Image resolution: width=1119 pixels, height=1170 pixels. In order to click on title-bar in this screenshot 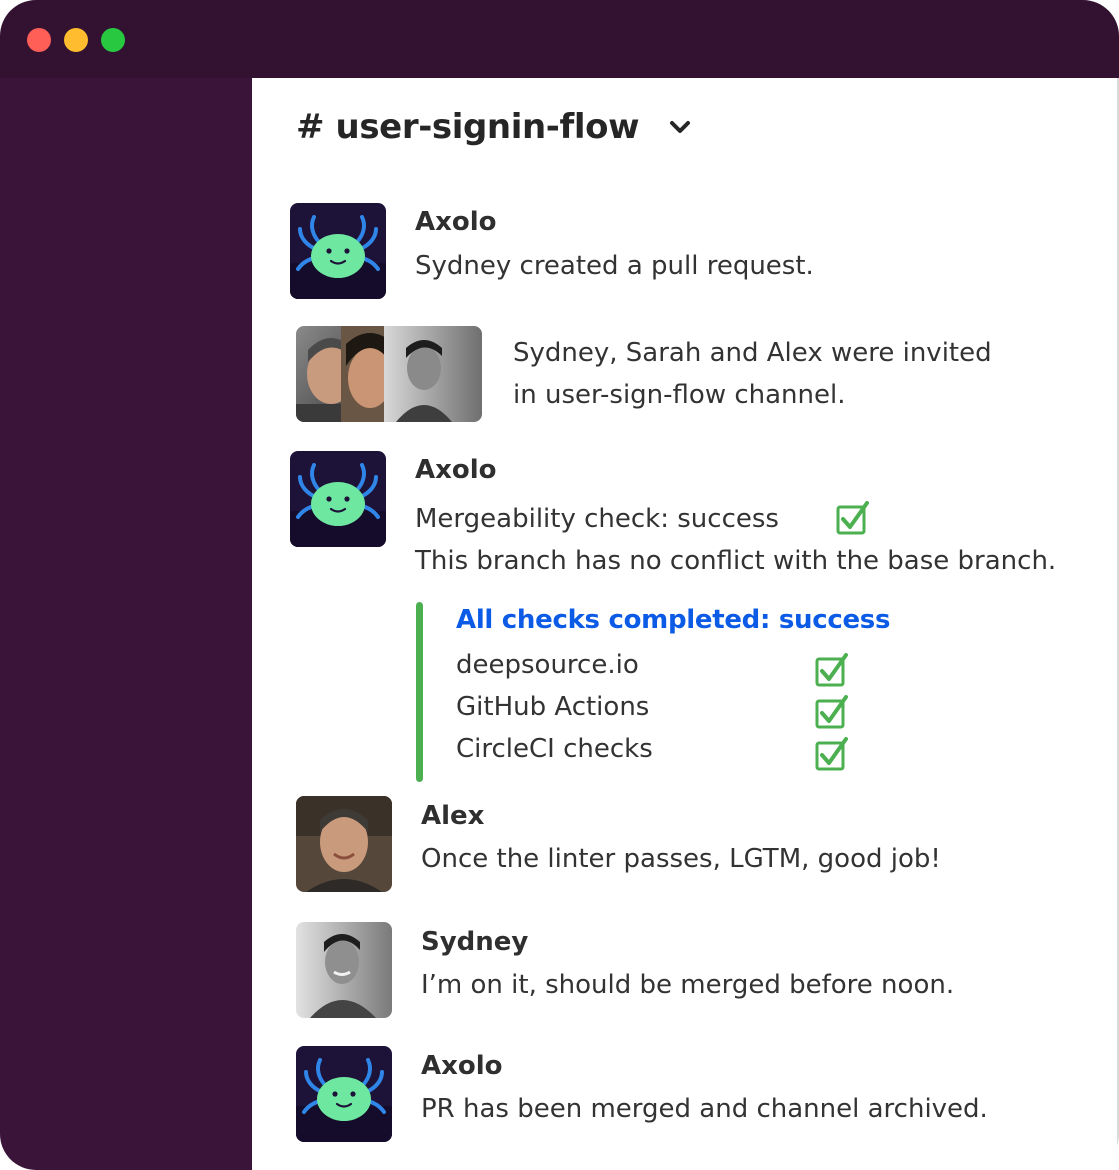, I will do `click(559, 39)`.